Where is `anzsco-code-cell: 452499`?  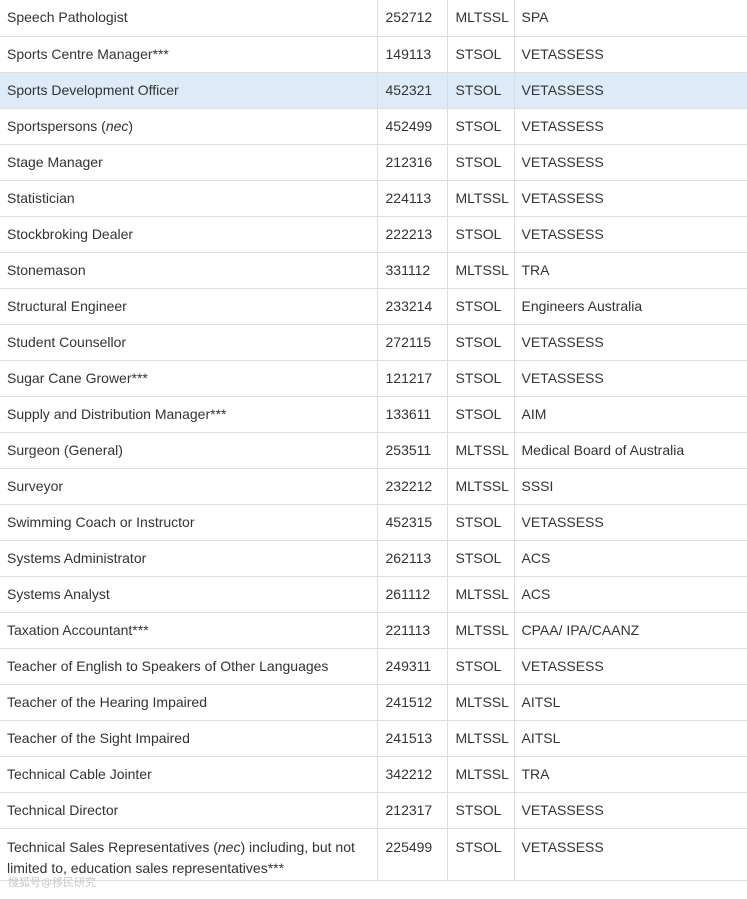 anzsco-code-cell: 452499 is located at coordinates (412, 126).